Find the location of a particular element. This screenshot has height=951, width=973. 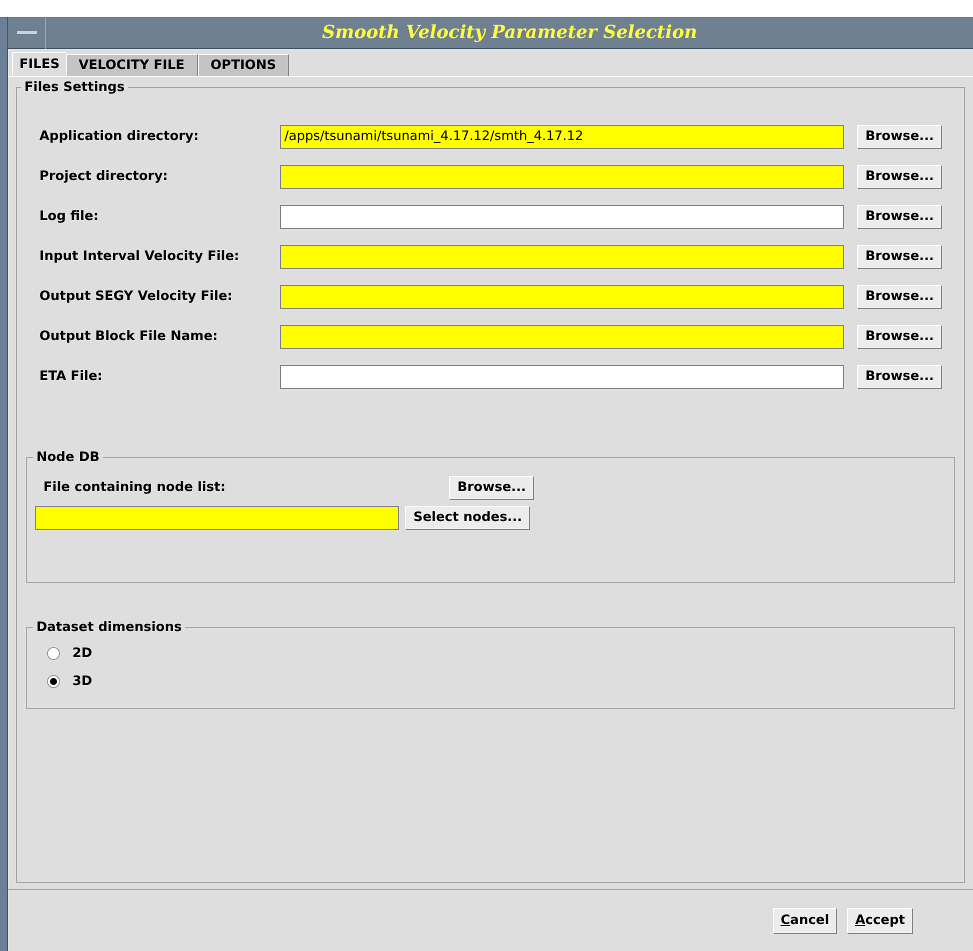

field-label: Output SEGY Velocity File: is located at coordinates (136, 297).